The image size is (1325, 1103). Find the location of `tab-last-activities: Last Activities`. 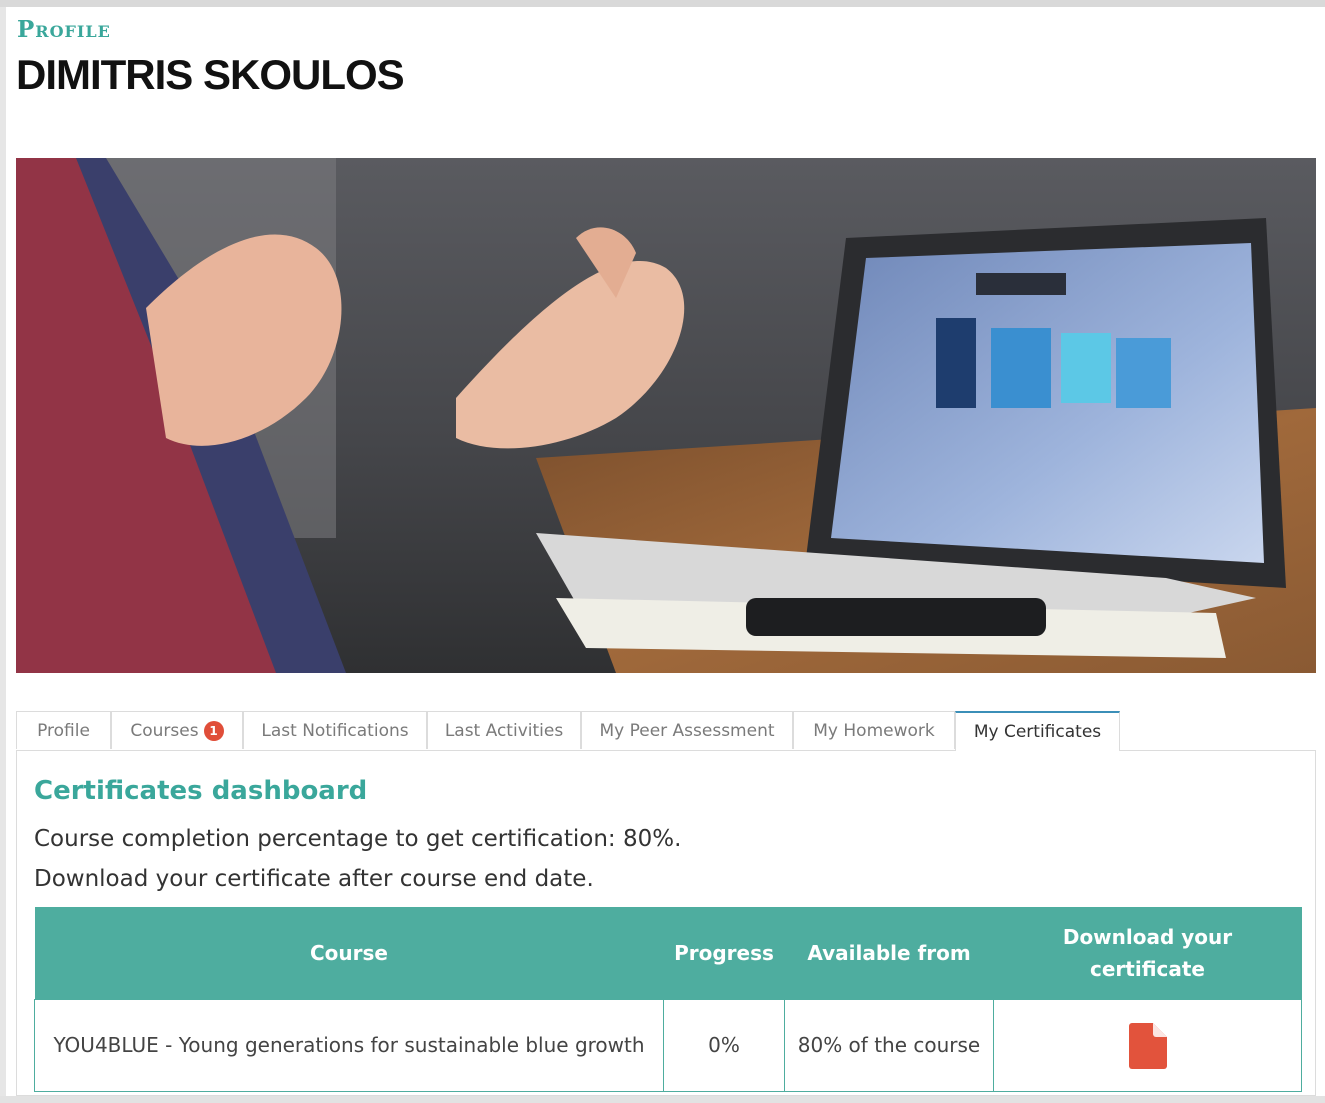

tab-last-activities: Last Activities is located at coordinates (504, 730).